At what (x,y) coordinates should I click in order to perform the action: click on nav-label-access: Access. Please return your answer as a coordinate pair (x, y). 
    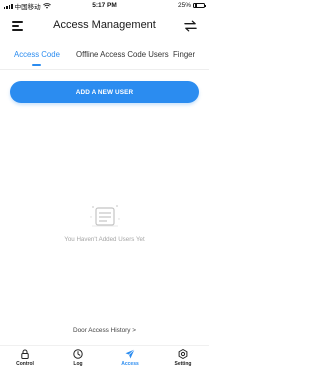
    Looking at the image, I should click on (130, 364).